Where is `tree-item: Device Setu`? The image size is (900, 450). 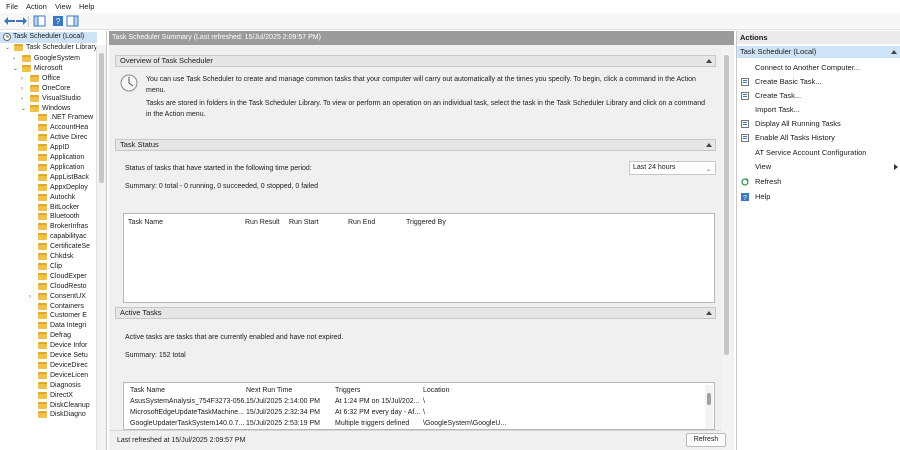
tree-item: Device Setu is located at coordinates (48, 356).